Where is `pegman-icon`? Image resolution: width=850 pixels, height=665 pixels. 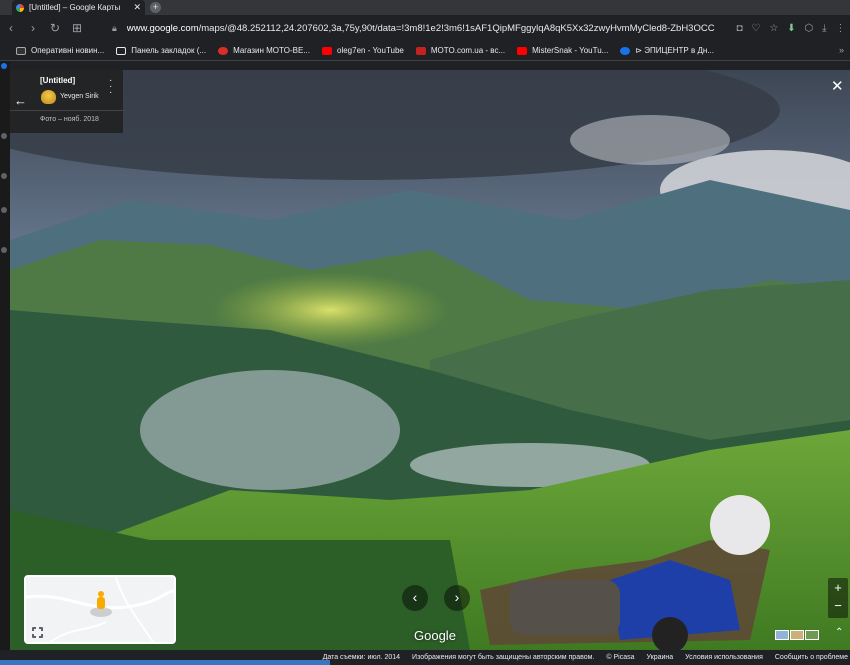
pegman-icon is located at coordinates (101, 602).